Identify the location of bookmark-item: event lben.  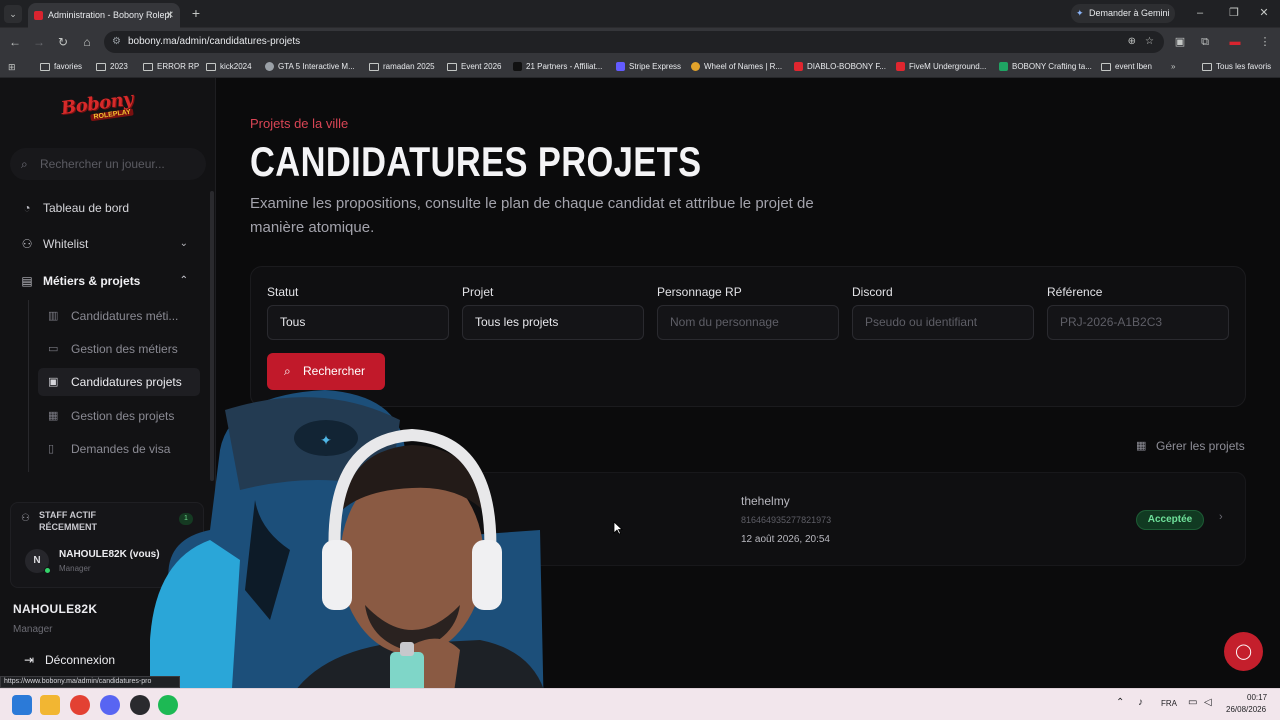
(1126, 67).